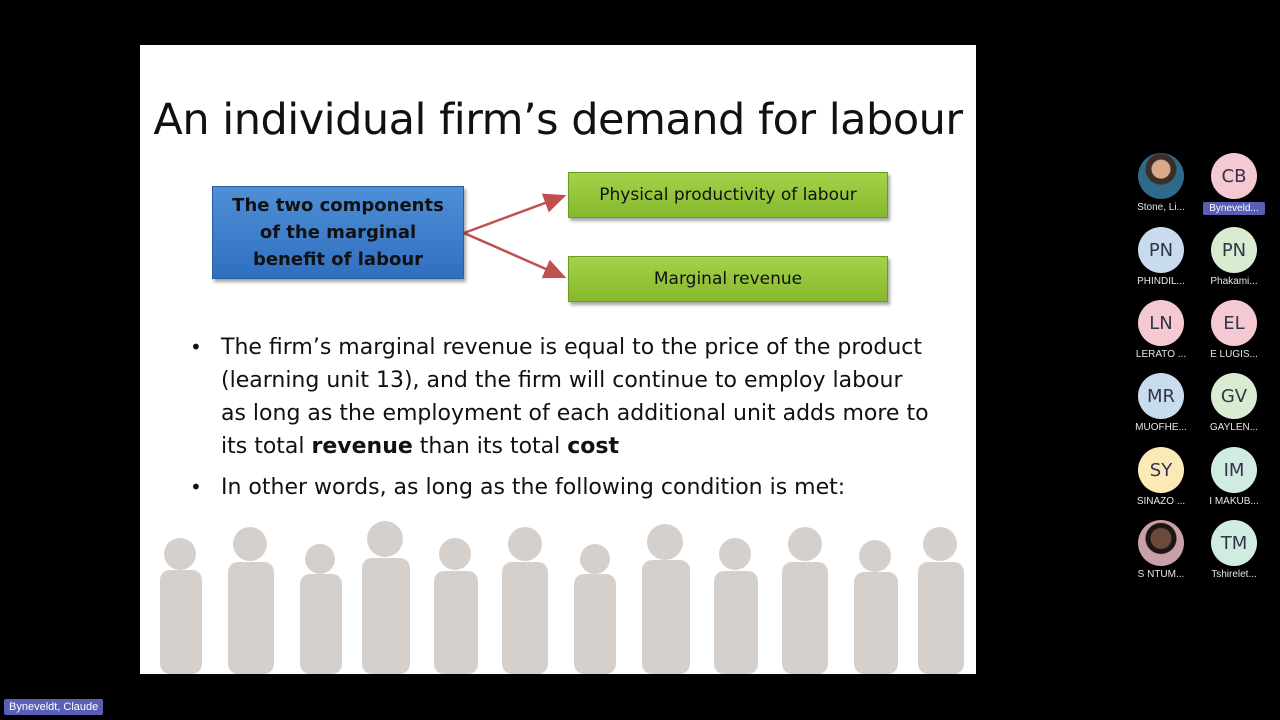 This screenshot has height=720, width=1280. Describe the element at coordinates (490, 446) in the screenshot. I see `bullet1-part2: than its total` at that location.